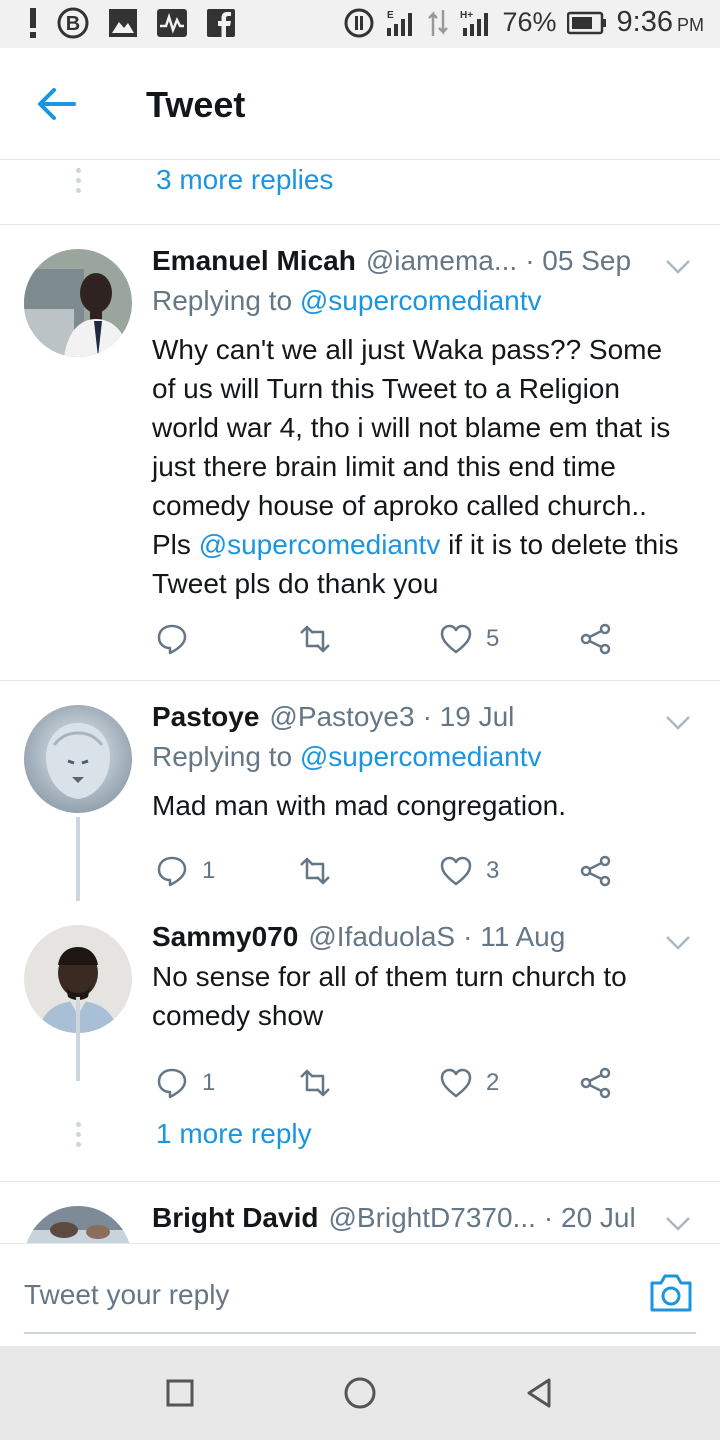  I want to click on more-replies-link: 3 more replies, so click(244, 180).